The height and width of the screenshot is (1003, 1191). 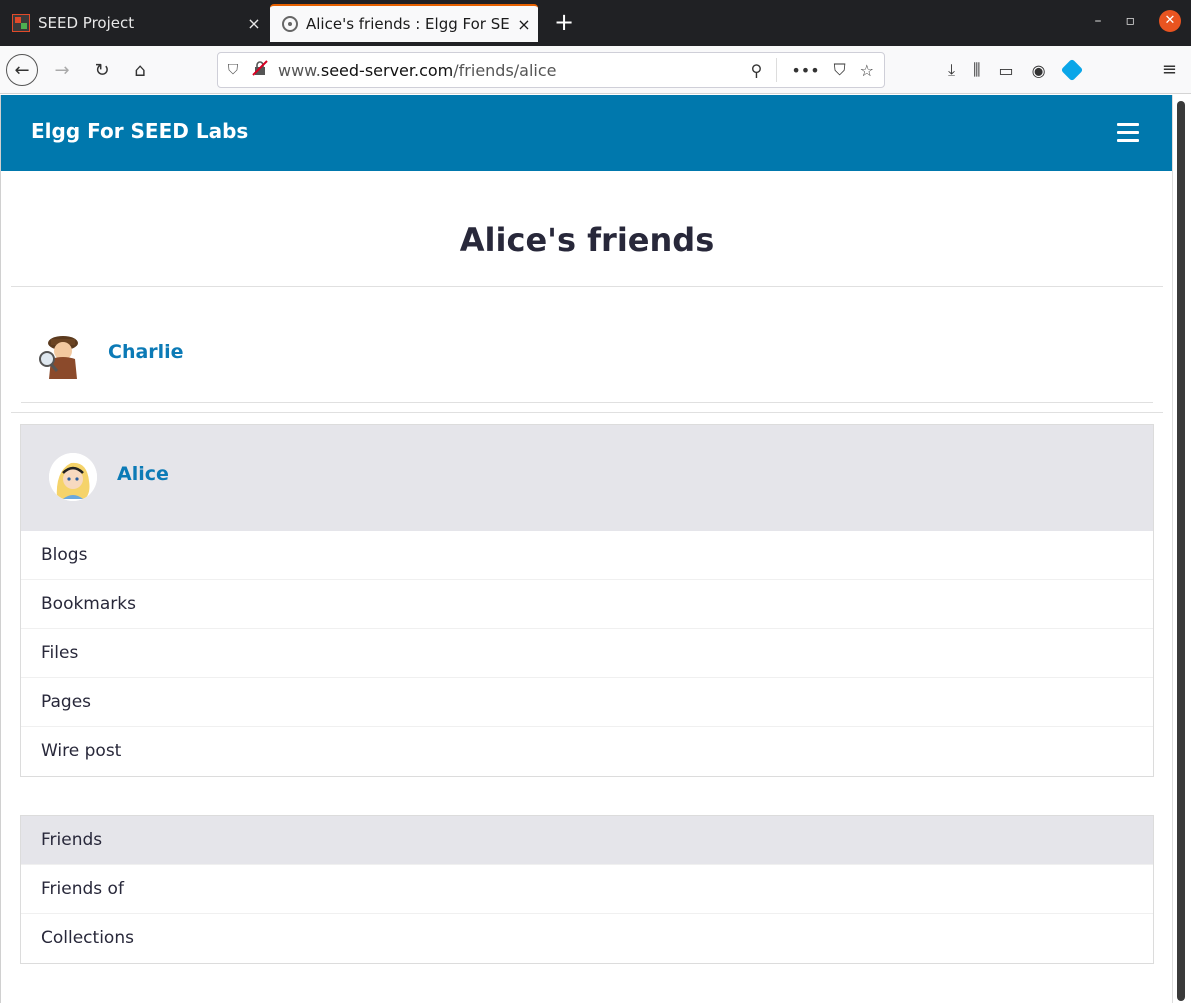 I want to click on charlie-avatar, so click(x=60, y=355).